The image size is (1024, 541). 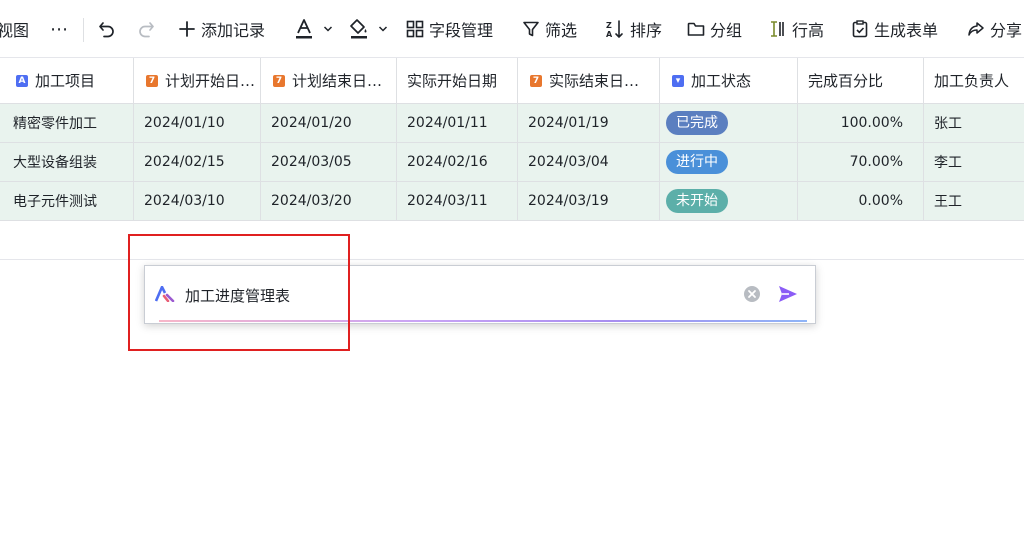 I want to click on cell-plan-start: 2024/01/10, so click(x=197, y=123).